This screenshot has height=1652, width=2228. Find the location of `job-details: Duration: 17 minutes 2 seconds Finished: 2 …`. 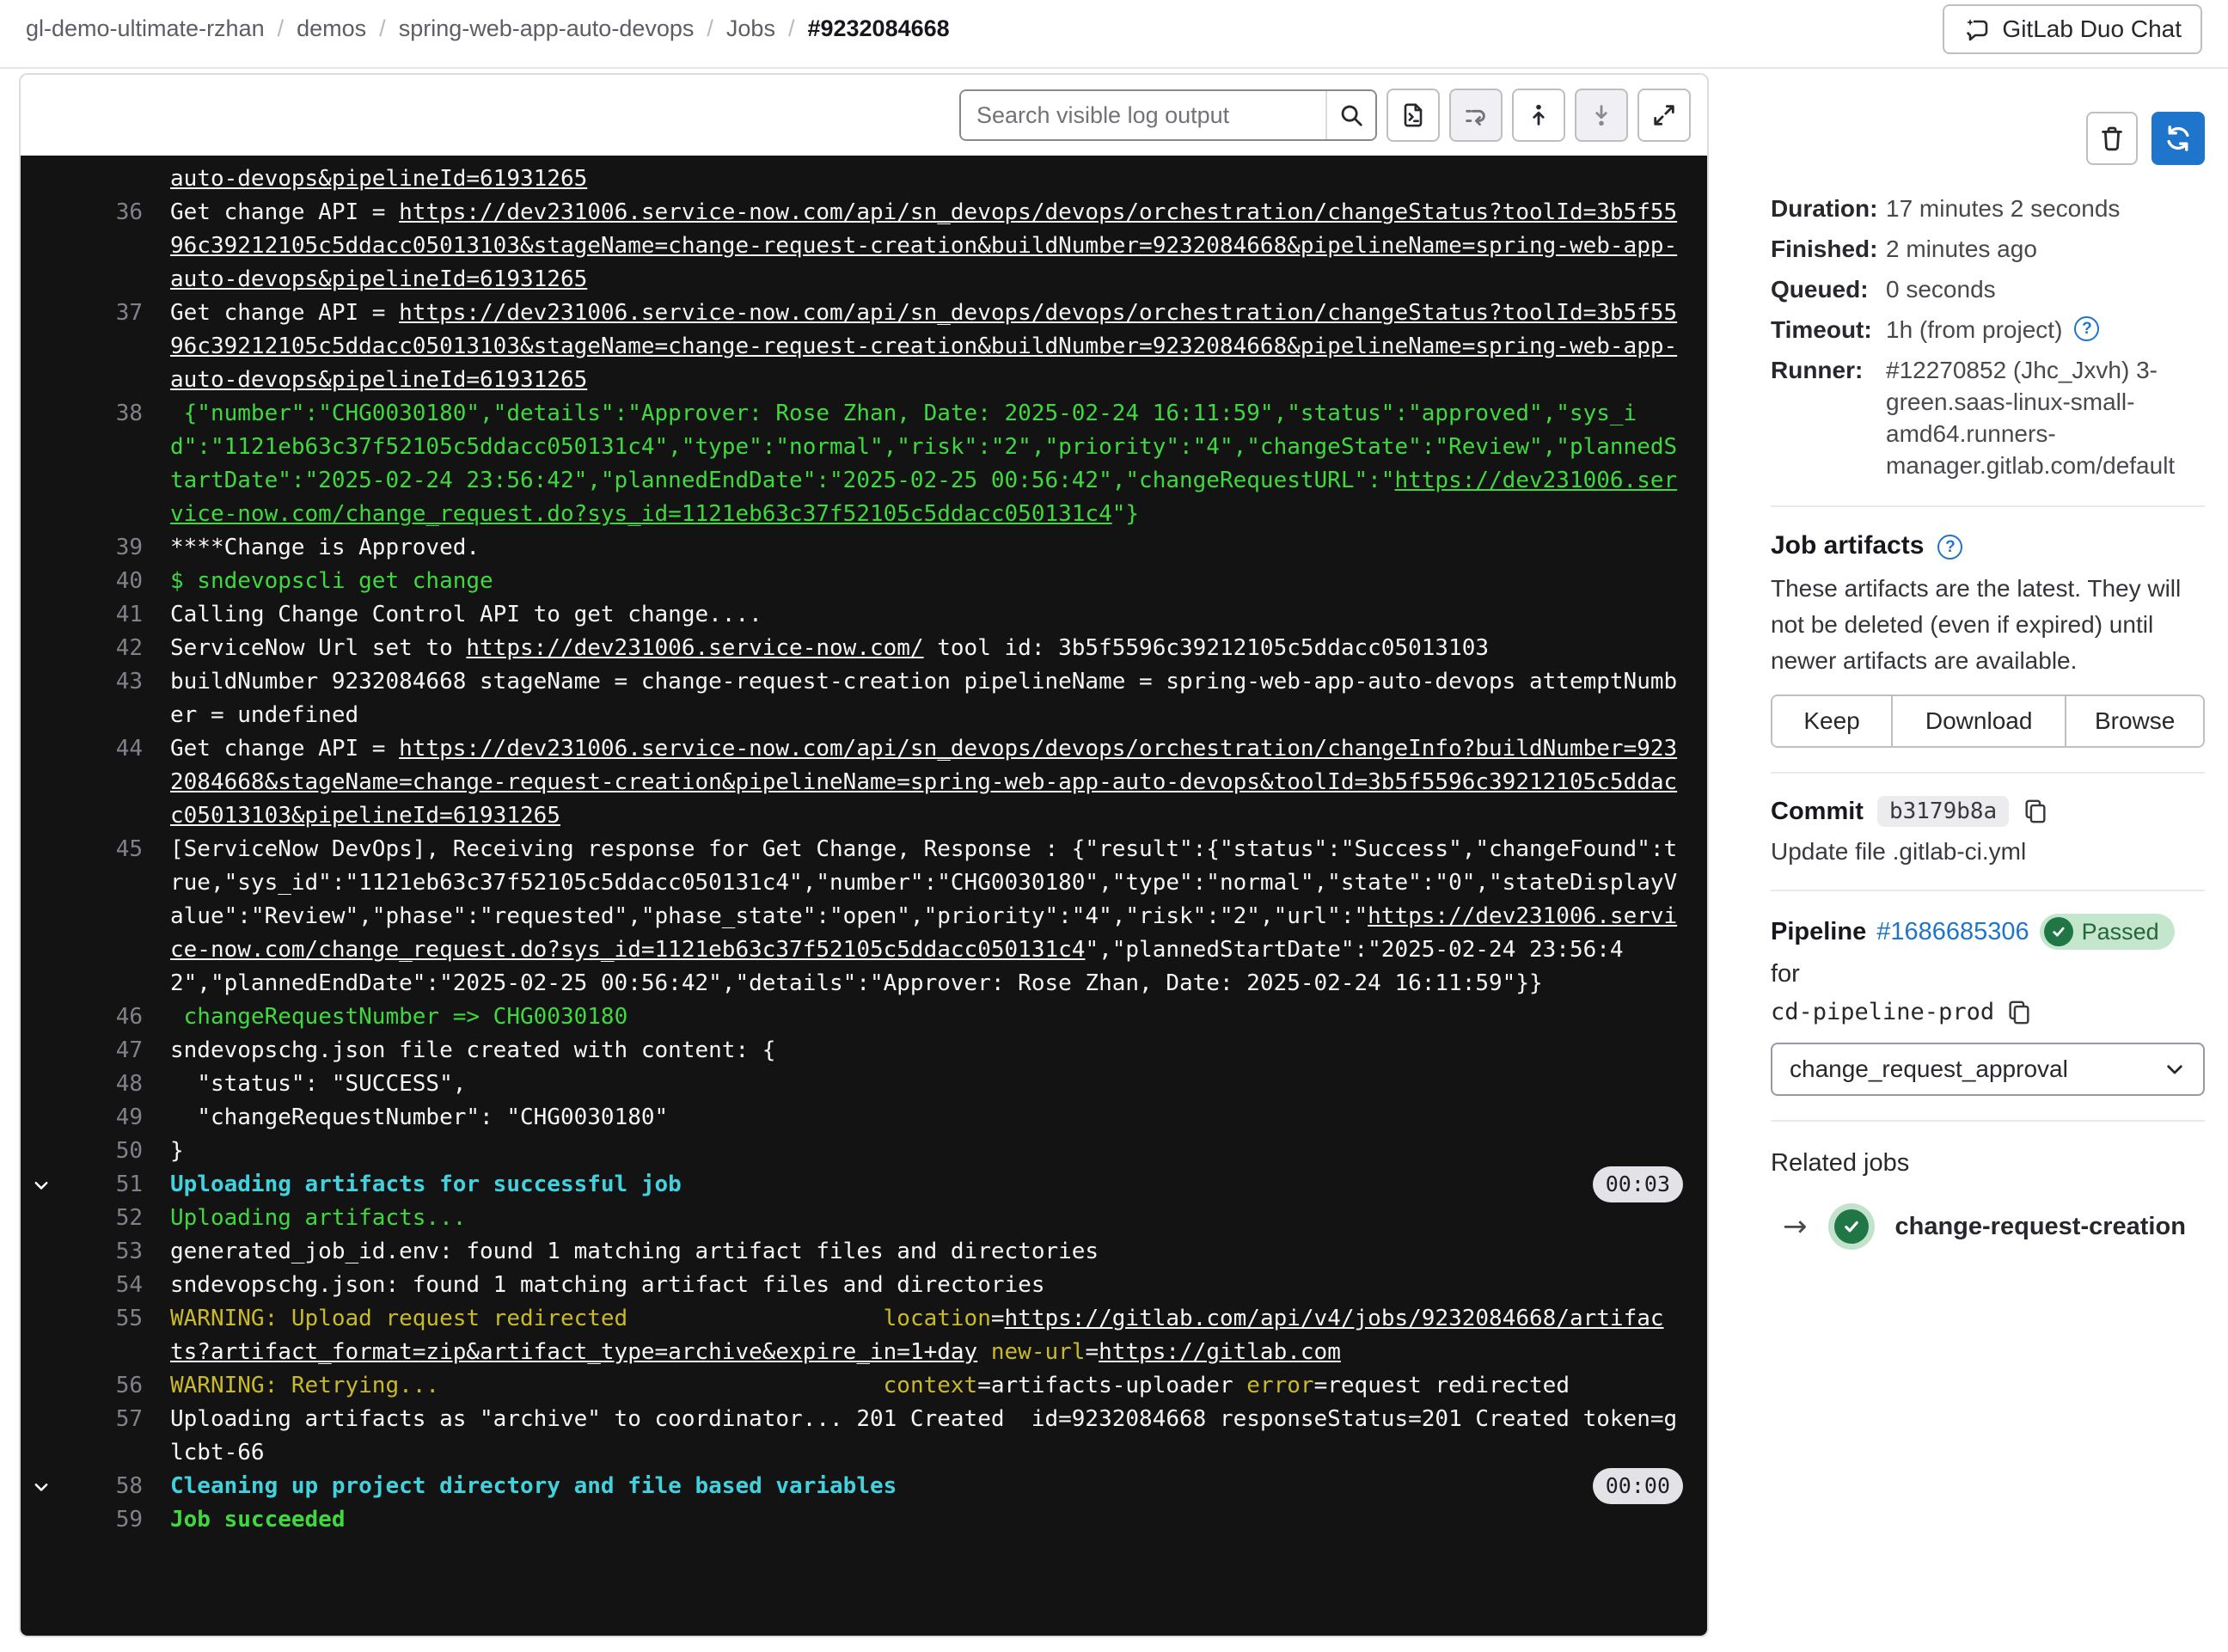

job-details: Duration: 17 minutes 2 seconds Finished: 2 … is located at coordinates (1988, 337).